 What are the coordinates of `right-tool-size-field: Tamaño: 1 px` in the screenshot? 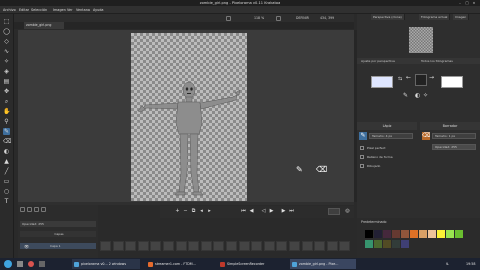 It's located at (454, 136).